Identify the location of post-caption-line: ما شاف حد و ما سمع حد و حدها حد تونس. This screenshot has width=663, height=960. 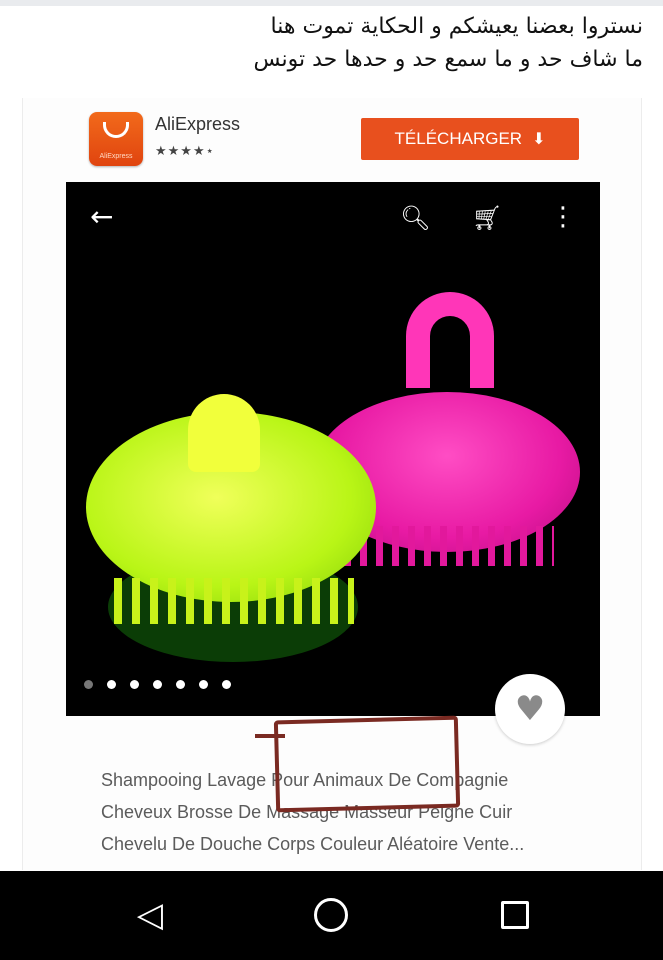
(448, 59).